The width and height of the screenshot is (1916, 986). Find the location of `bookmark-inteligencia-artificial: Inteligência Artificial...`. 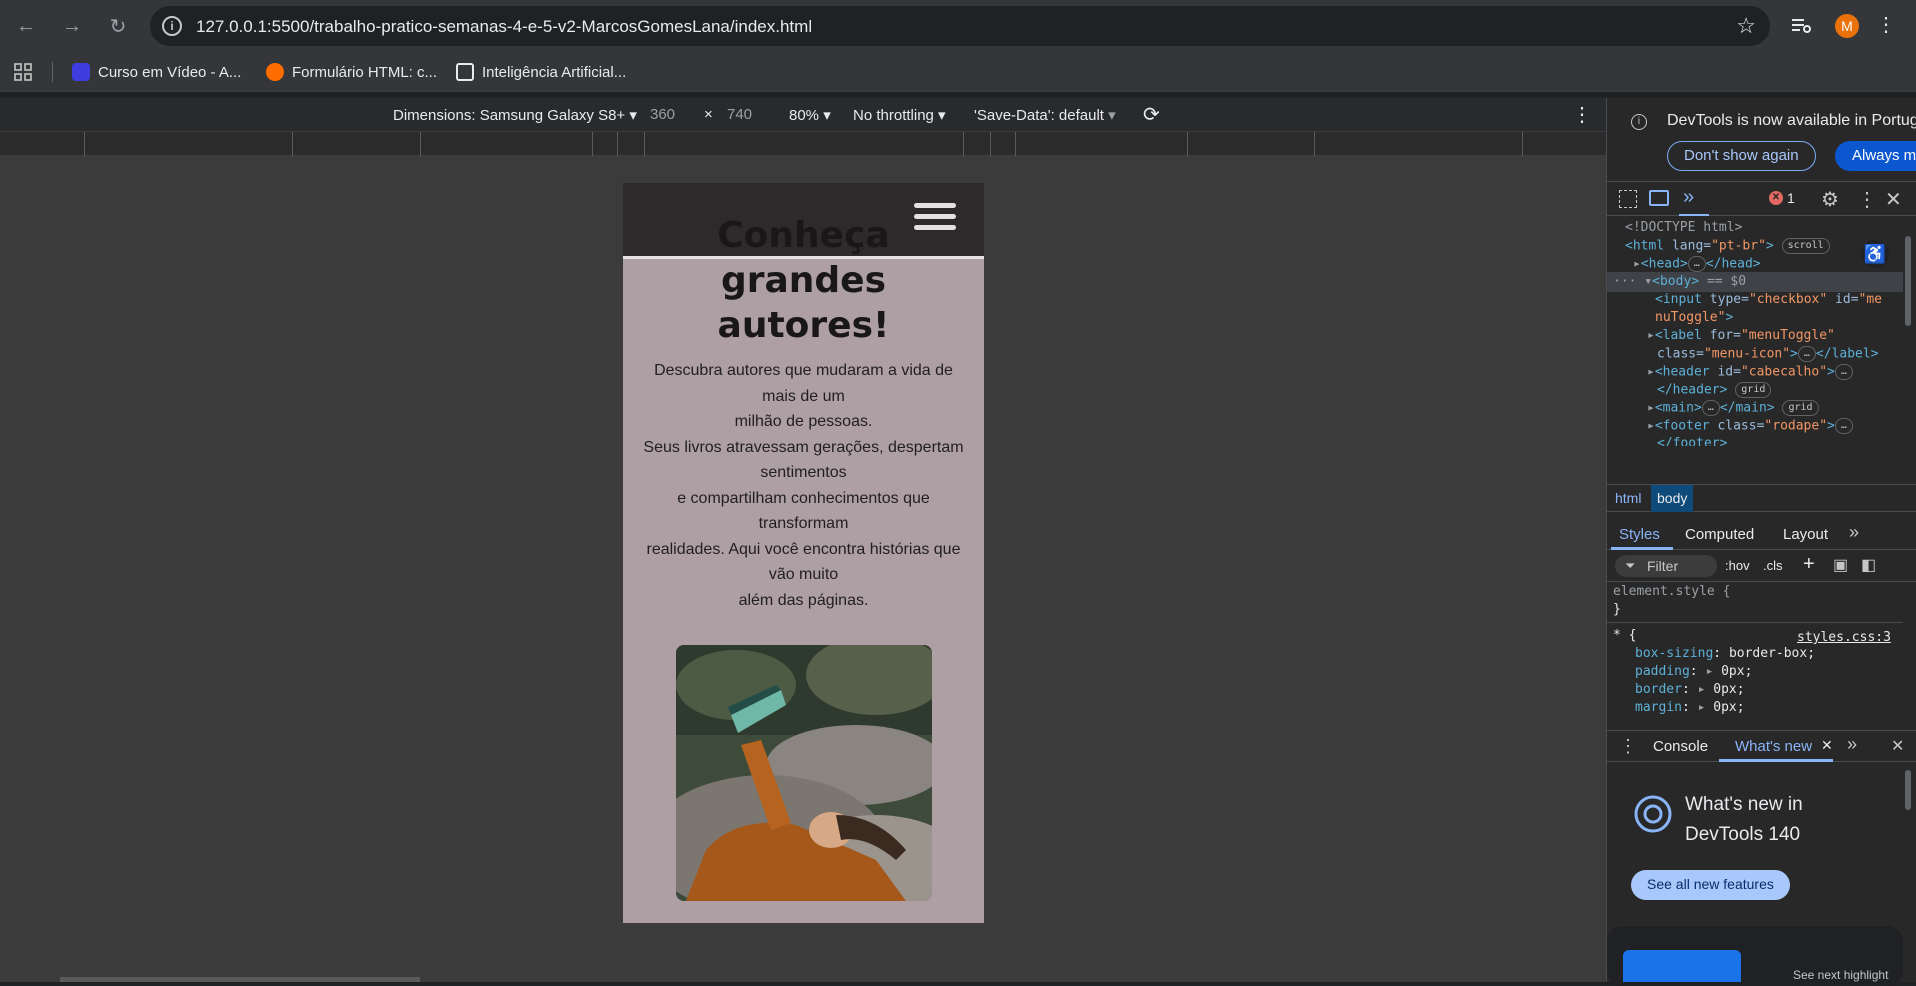

bookmark-inteligencia-artificial: Inteligência Artificial... is located at coordinates (541, 72).